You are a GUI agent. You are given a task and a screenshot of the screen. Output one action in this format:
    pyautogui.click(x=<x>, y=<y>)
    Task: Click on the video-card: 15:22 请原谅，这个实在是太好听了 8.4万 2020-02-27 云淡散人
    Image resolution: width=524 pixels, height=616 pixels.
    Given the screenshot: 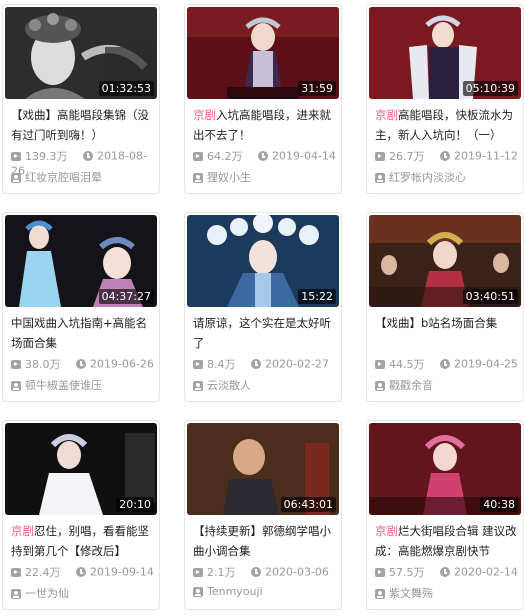 What is the action you would take?
    pyautogui.click(x=263, y=307)
    